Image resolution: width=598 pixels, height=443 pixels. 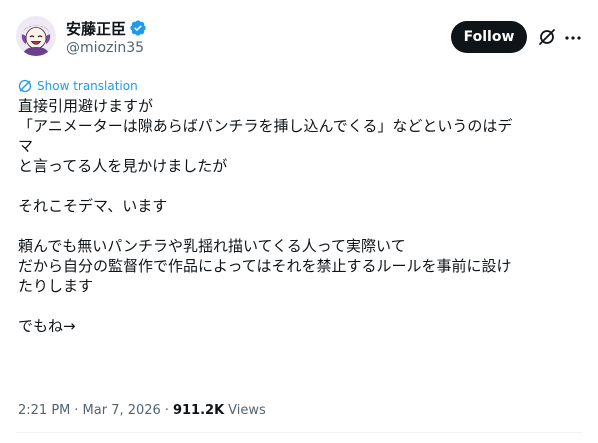 What do you see at coordinates (247, 410) in the screenshot?
I see `views-label: Views` at bounding box center [247, 410].